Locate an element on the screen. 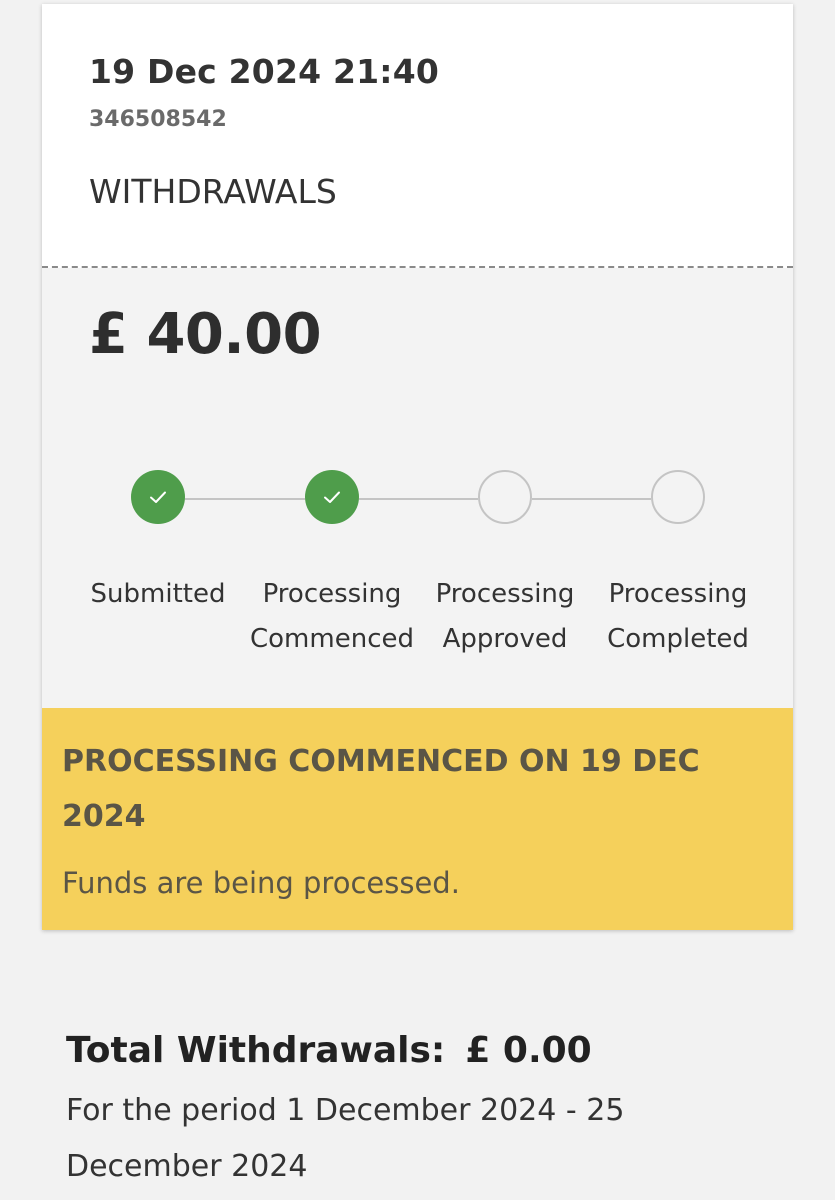  transaction-amount: £ 40.00 is located at coordinates (205, 334).